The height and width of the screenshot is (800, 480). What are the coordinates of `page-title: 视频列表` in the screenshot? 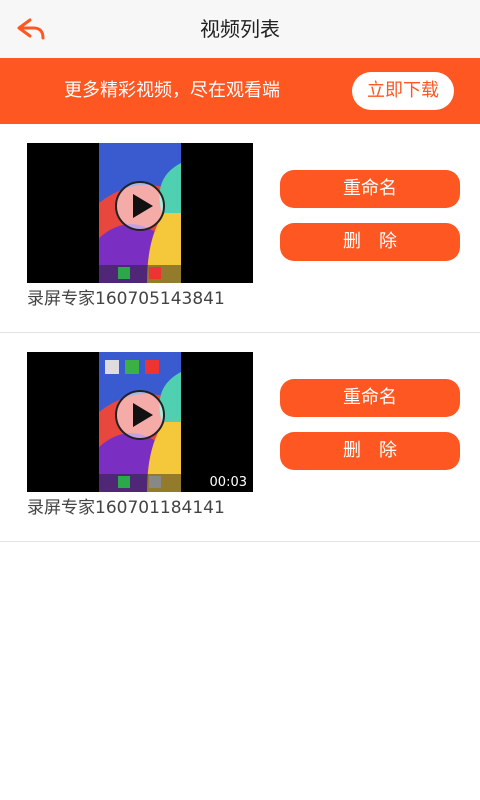 It's located at (240, 29).